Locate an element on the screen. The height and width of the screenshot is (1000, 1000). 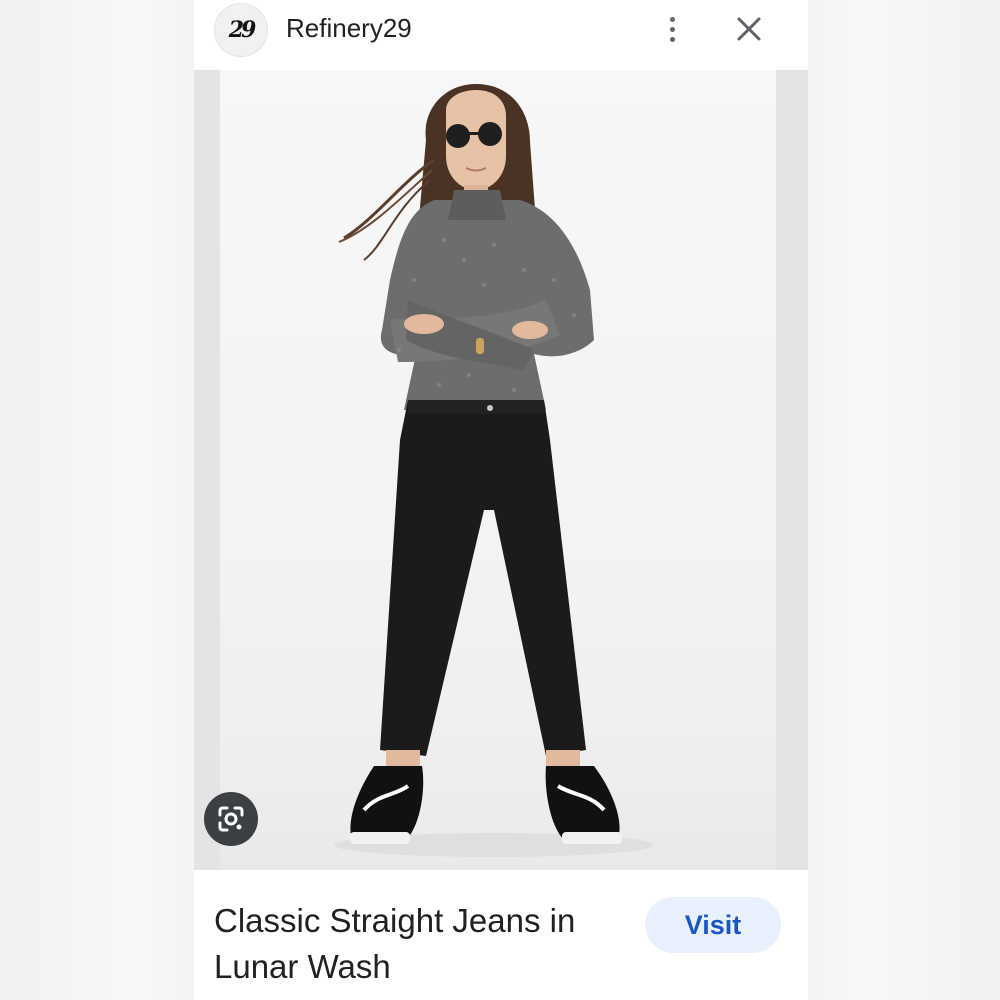
close-button is located at coordinates (749, 29).